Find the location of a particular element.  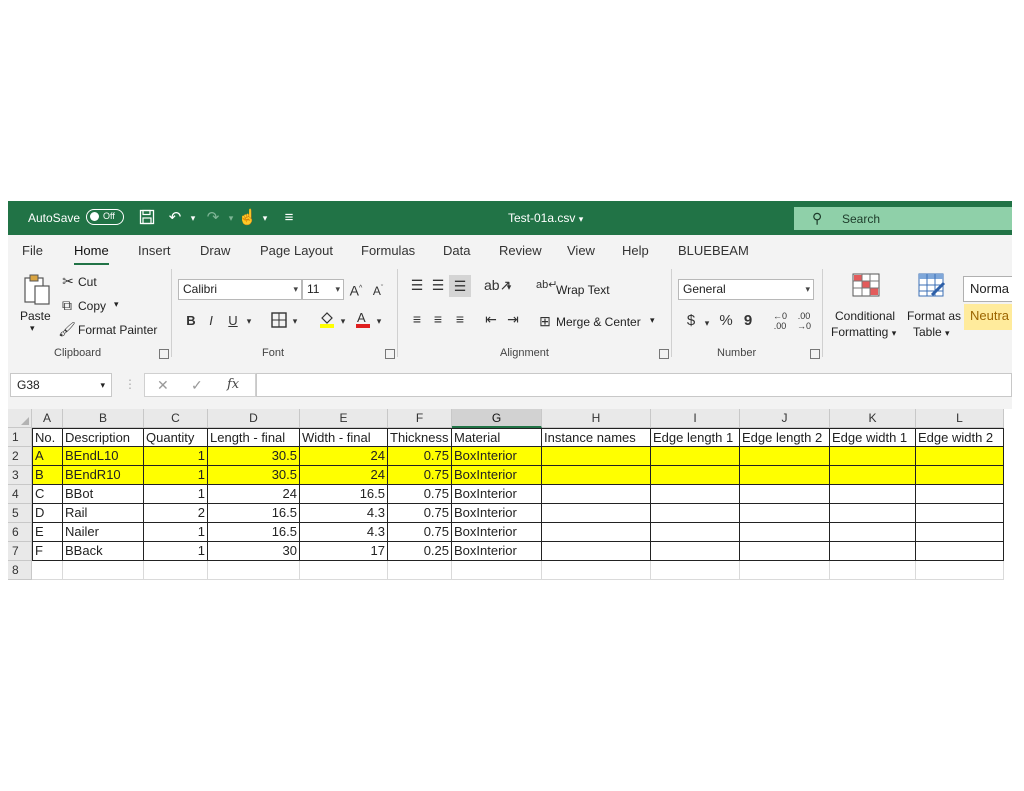

cell-l4 is located at coordinates (960, 494).